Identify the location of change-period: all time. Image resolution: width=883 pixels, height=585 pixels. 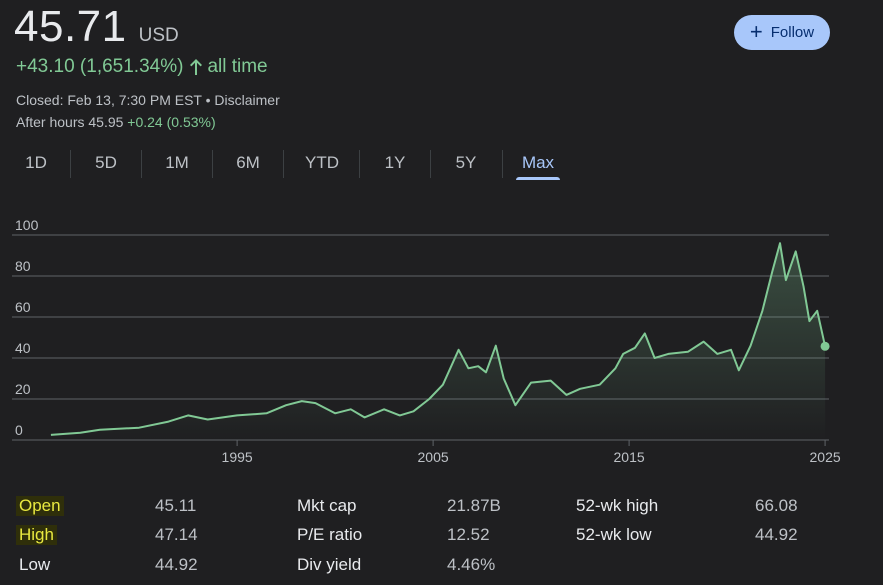
(237, 66).